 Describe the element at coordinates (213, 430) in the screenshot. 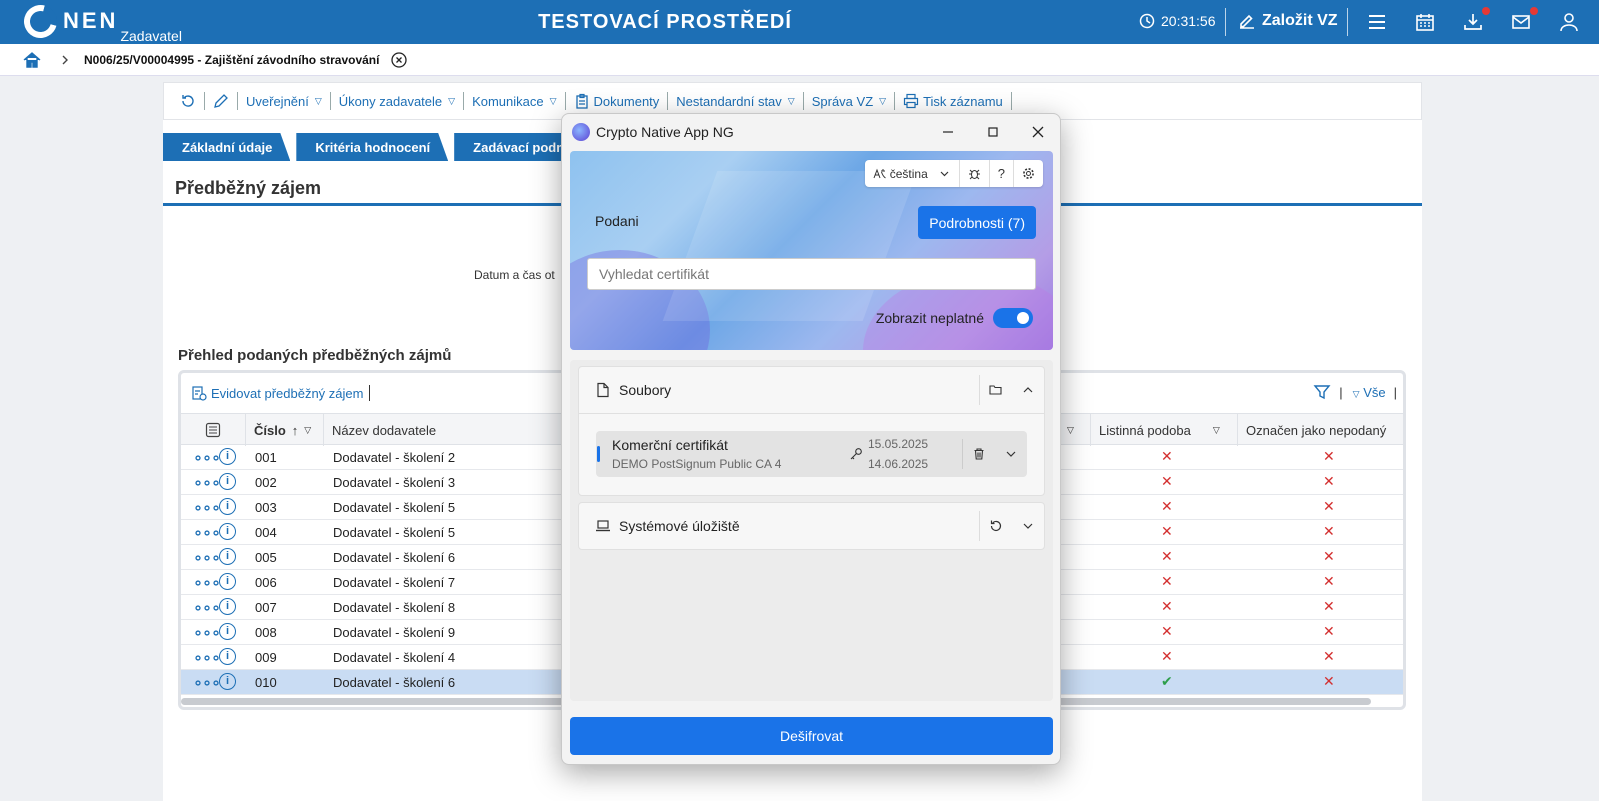

I see `column-settings` at that location.